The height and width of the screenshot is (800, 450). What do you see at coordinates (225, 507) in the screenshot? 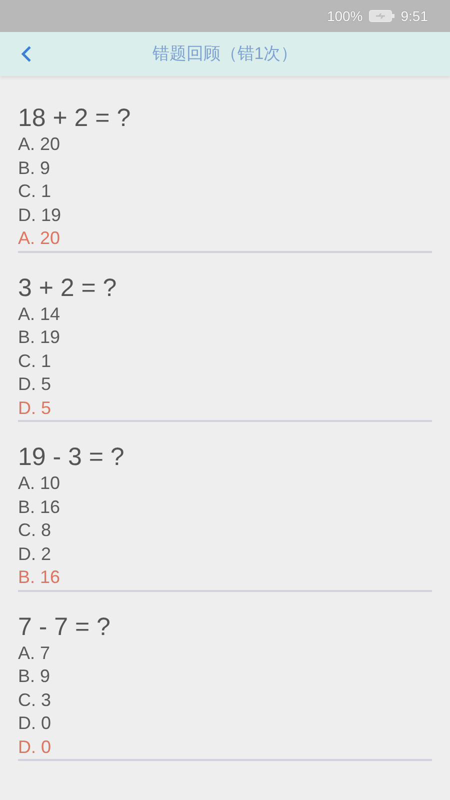
I see `answer-option: B. 16` at bounding box center [225, 507].